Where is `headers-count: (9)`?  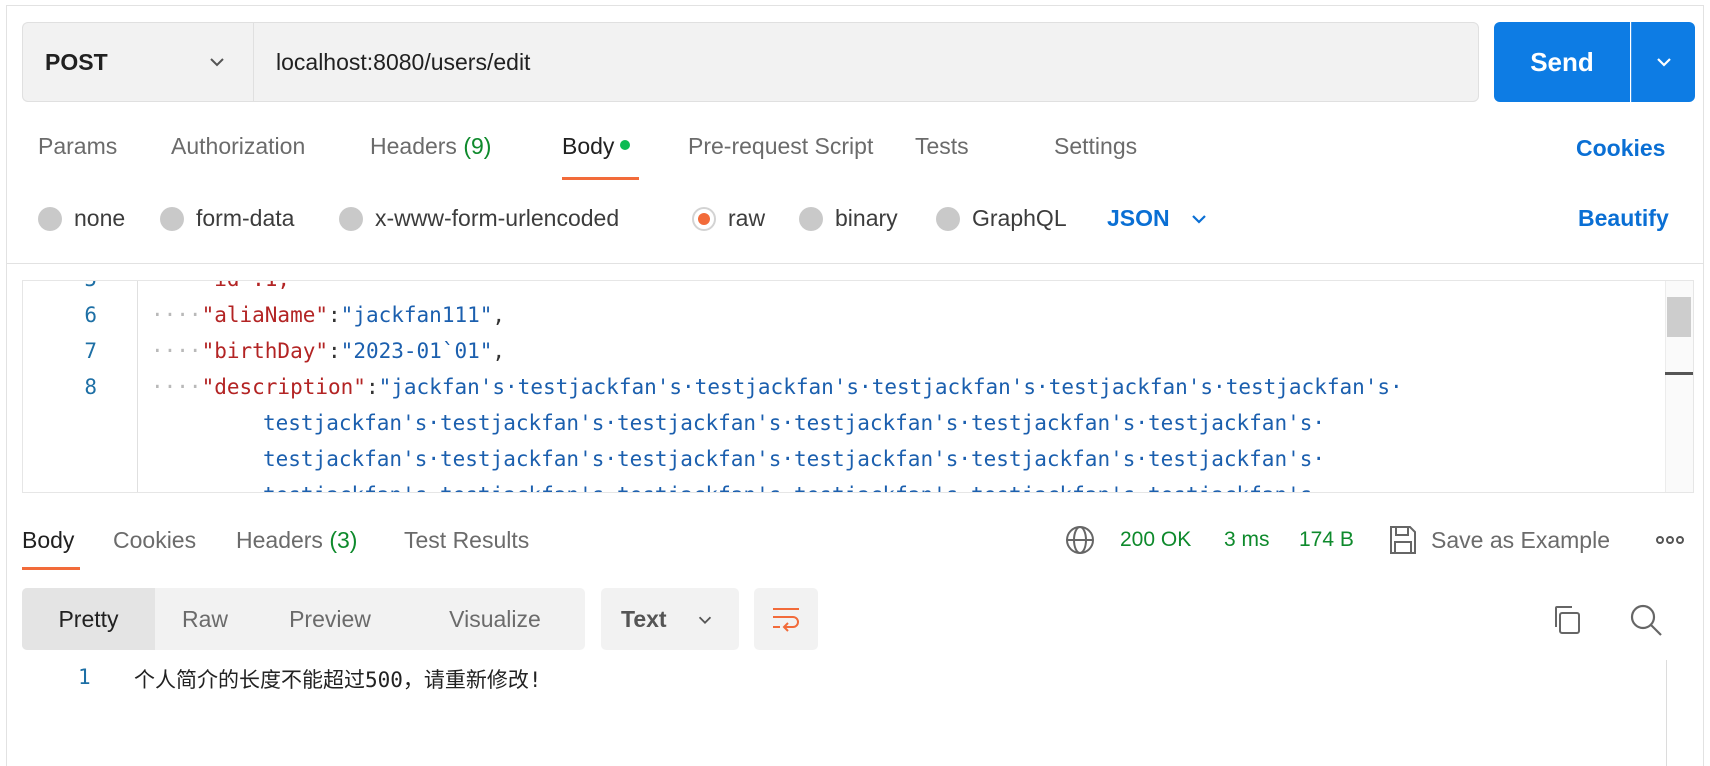 headers-count: (9) is located at coordinates (477, 146).